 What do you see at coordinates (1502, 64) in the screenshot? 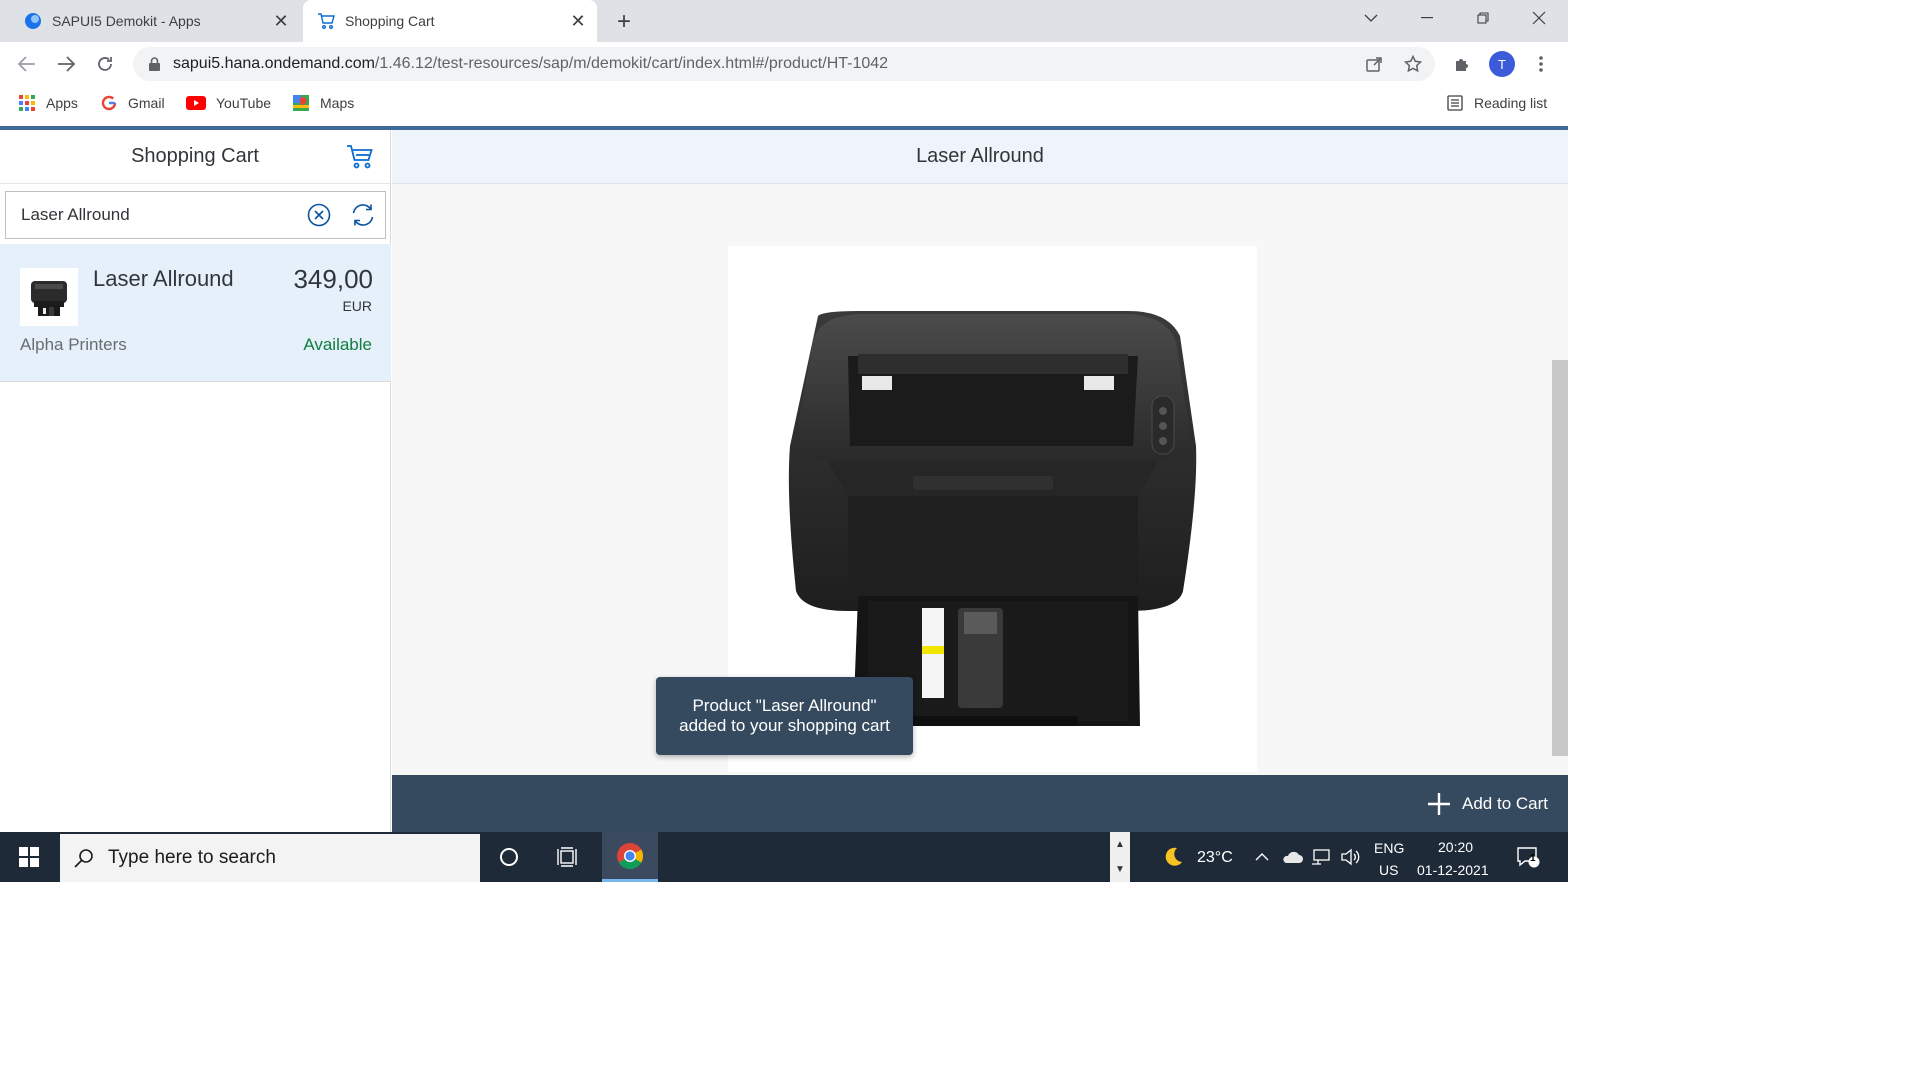
I see `profile-avatar: T` at bounding box center [1502, 64].